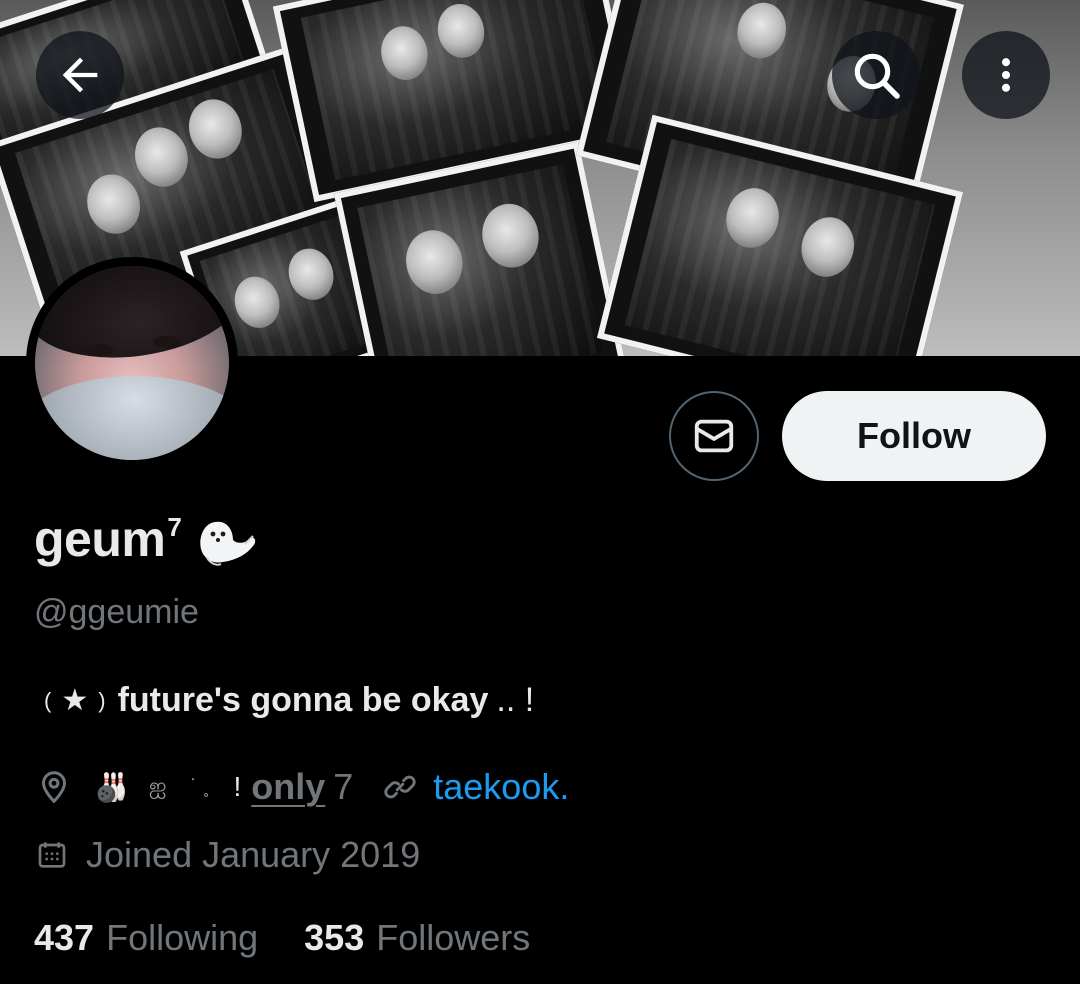 This screenshot has width=1080, height=984. I want to click on message-button, so click(714, 436).